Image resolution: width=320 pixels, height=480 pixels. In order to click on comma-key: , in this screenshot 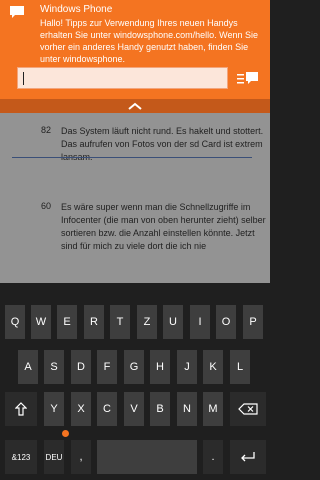, I will do `click(81, 457)`.